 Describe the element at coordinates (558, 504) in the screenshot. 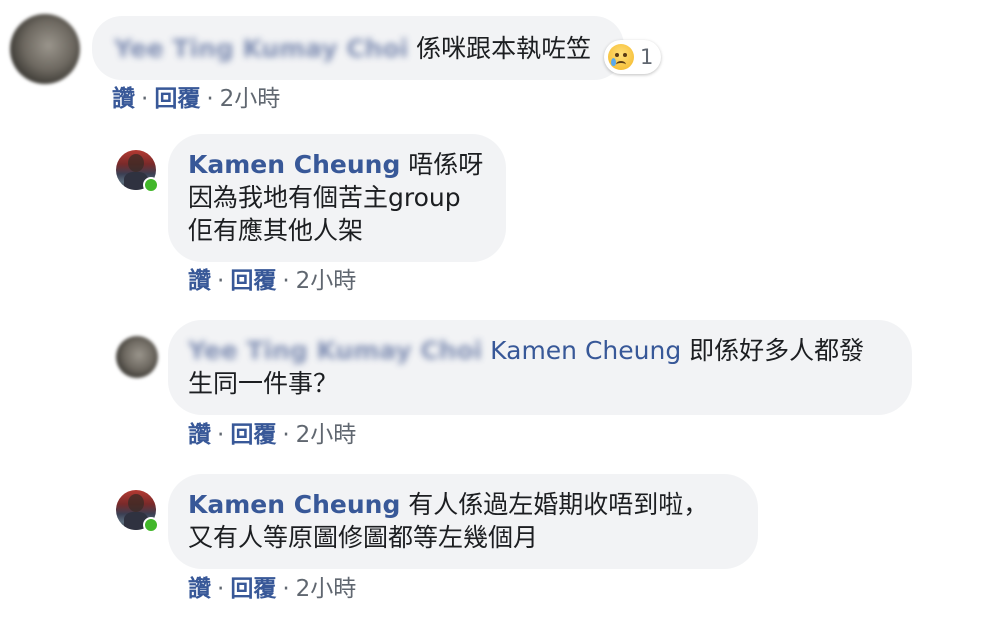

I see `comment-text-line: 有人係過左婚期收唔到啦，` at that location.